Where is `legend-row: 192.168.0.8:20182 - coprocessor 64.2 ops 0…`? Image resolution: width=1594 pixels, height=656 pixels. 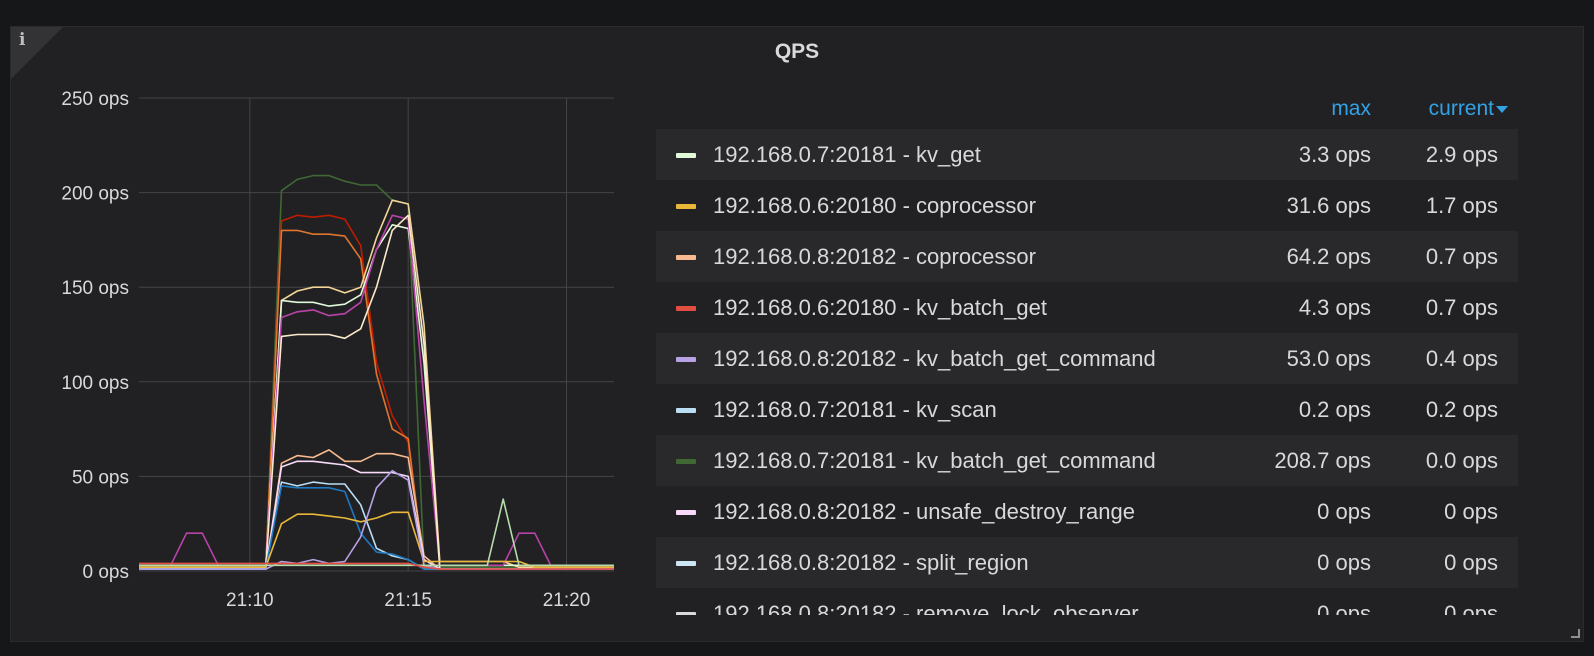
legend-row: 192.168.0.8:20182 - coprocessor 64.2 ops 0… is located at coordinates (1087, 256).